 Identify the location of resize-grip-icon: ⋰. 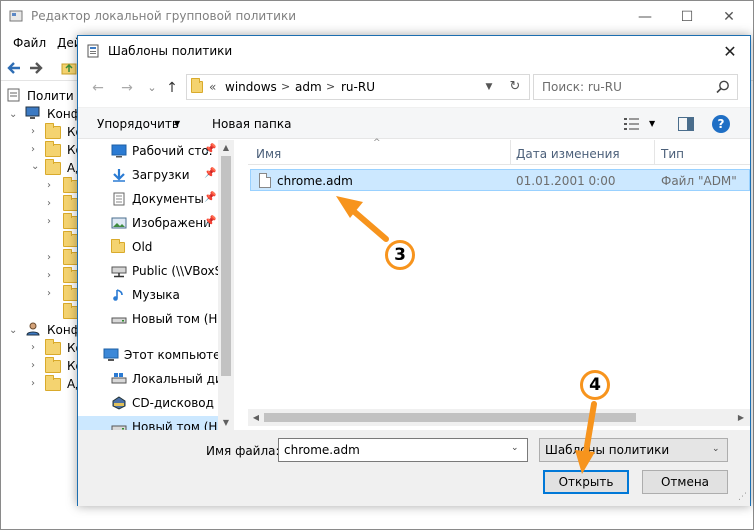
(742, 497).